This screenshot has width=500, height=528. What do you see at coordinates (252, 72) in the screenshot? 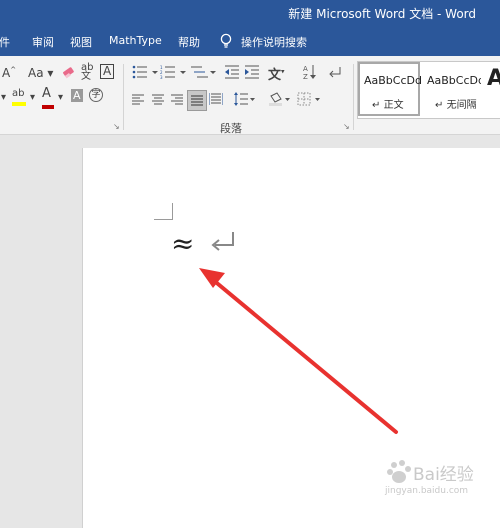
I see `increase-indent-icon` at bounding box center [252, 72].